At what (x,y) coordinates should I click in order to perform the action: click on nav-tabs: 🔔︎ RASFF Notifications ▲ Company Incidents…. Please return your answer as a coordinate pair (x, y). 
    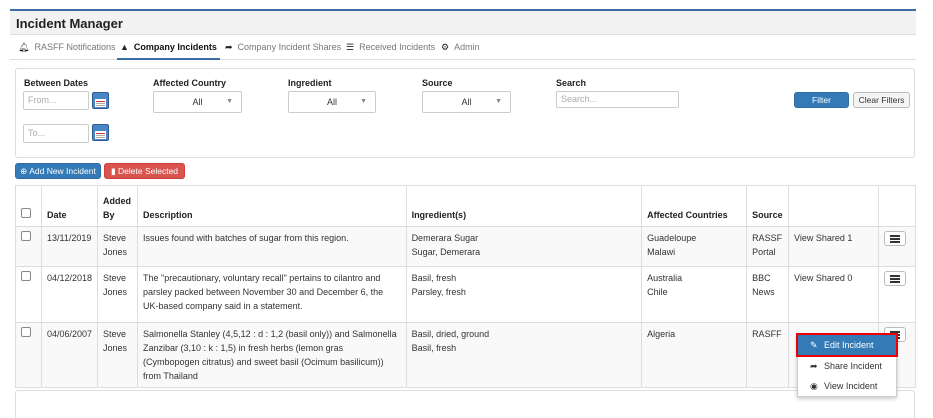
    Looking at the image, I should click on (463, 48).